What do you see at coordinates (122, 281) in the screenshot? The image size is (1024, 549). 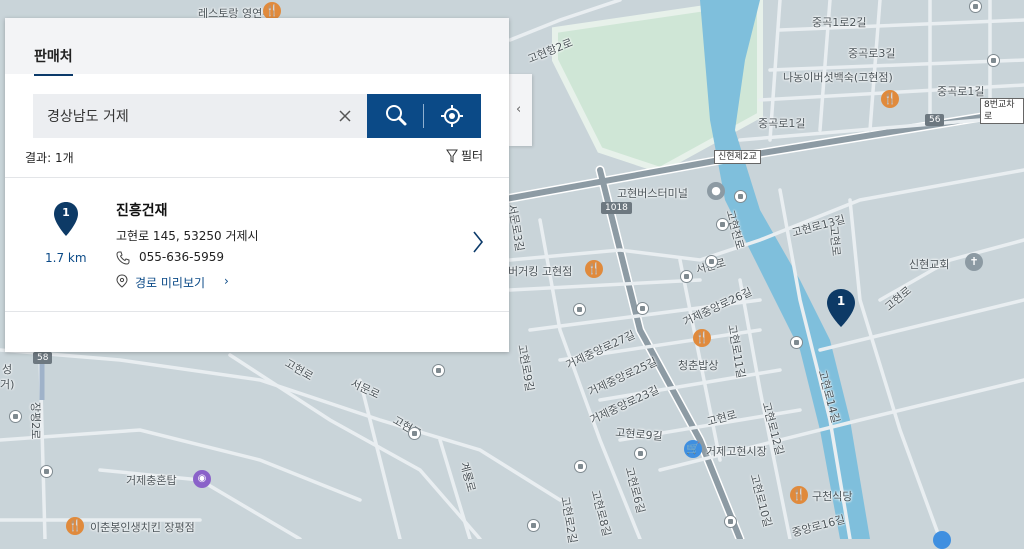 I see `location-pin-icon` at bounding box center [122, 281].